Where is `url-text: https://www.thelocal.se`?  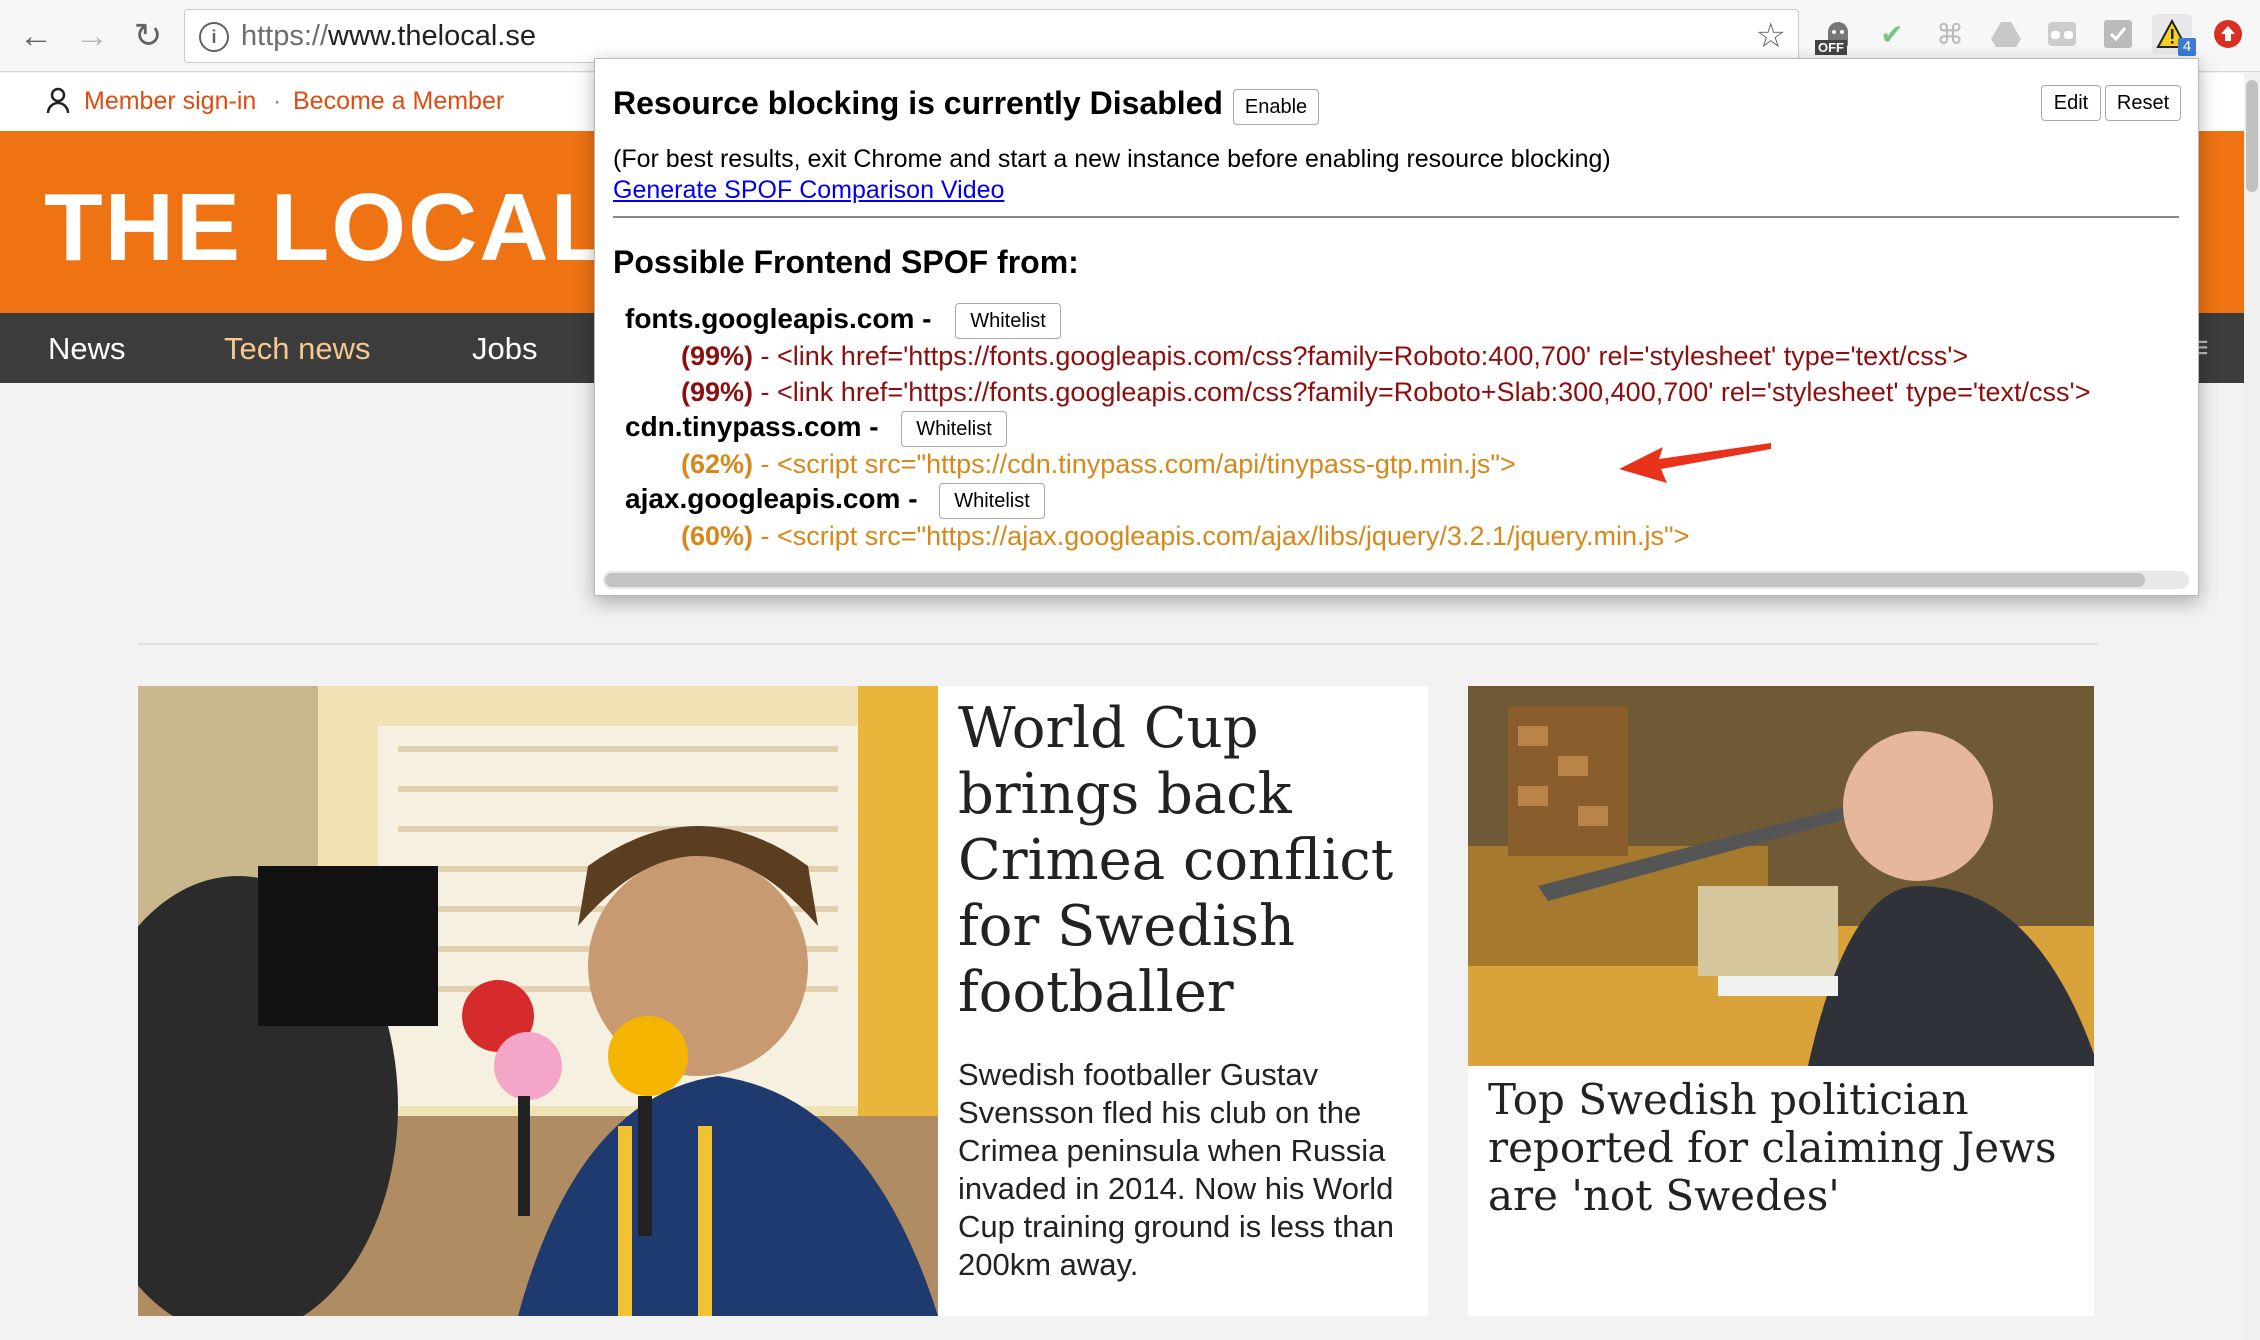 url-text: https://www.thelocal.se is located at coordinates (388, 36).